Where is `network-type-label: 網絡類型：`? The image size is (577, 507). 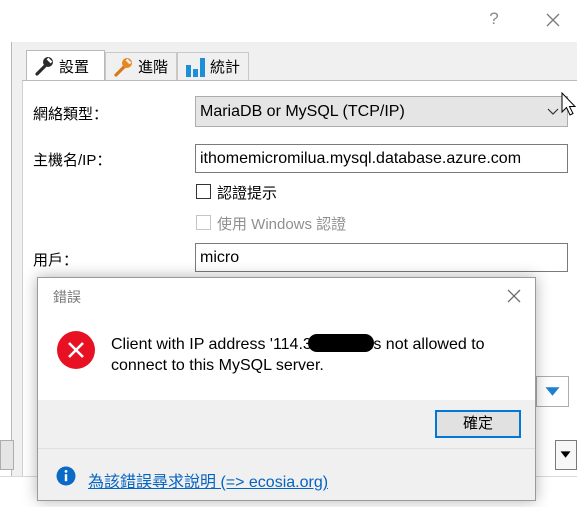
network-type-label: 網絡類型： is located at coordinates (71, 114).